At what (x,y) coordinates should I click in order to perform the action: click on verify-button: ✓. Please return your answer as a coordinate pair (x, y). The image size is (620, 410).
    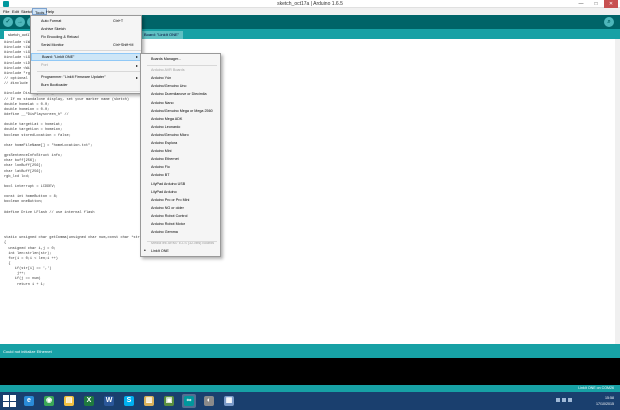
    Looking at the image, I should click on (8, 22).